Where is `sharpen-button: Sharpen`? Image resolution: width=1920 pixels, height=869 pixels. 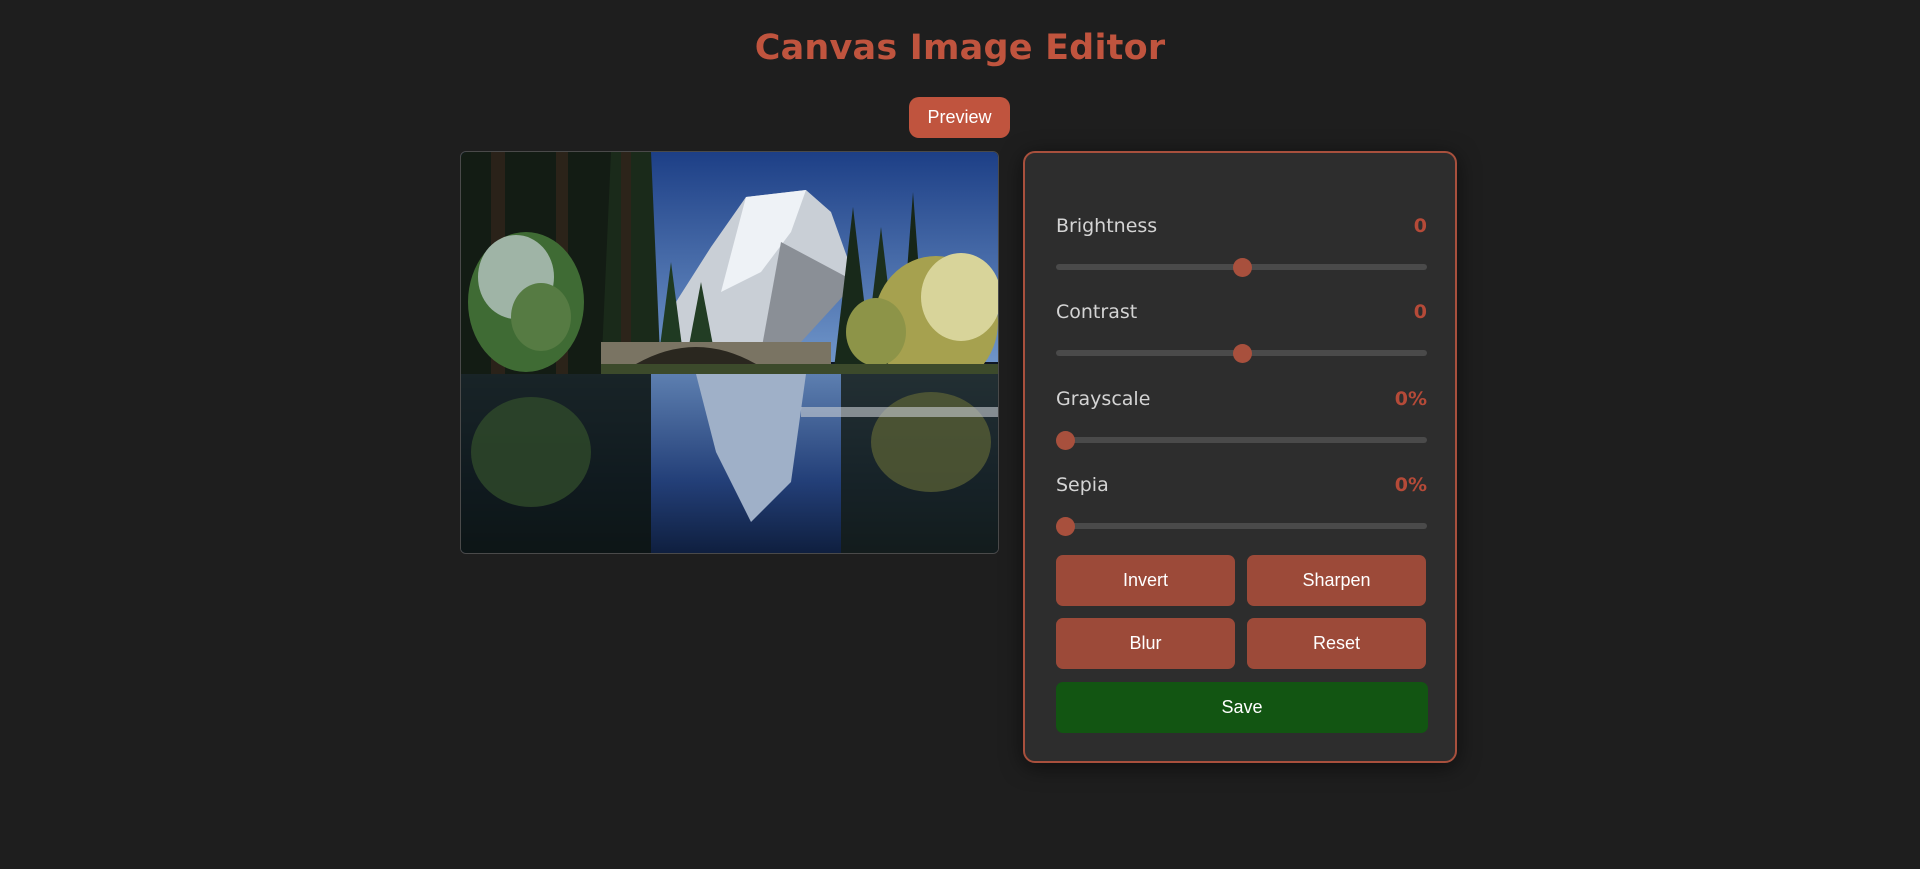 sharpen-button: Sharpen is located at coordinates (1336, 580).